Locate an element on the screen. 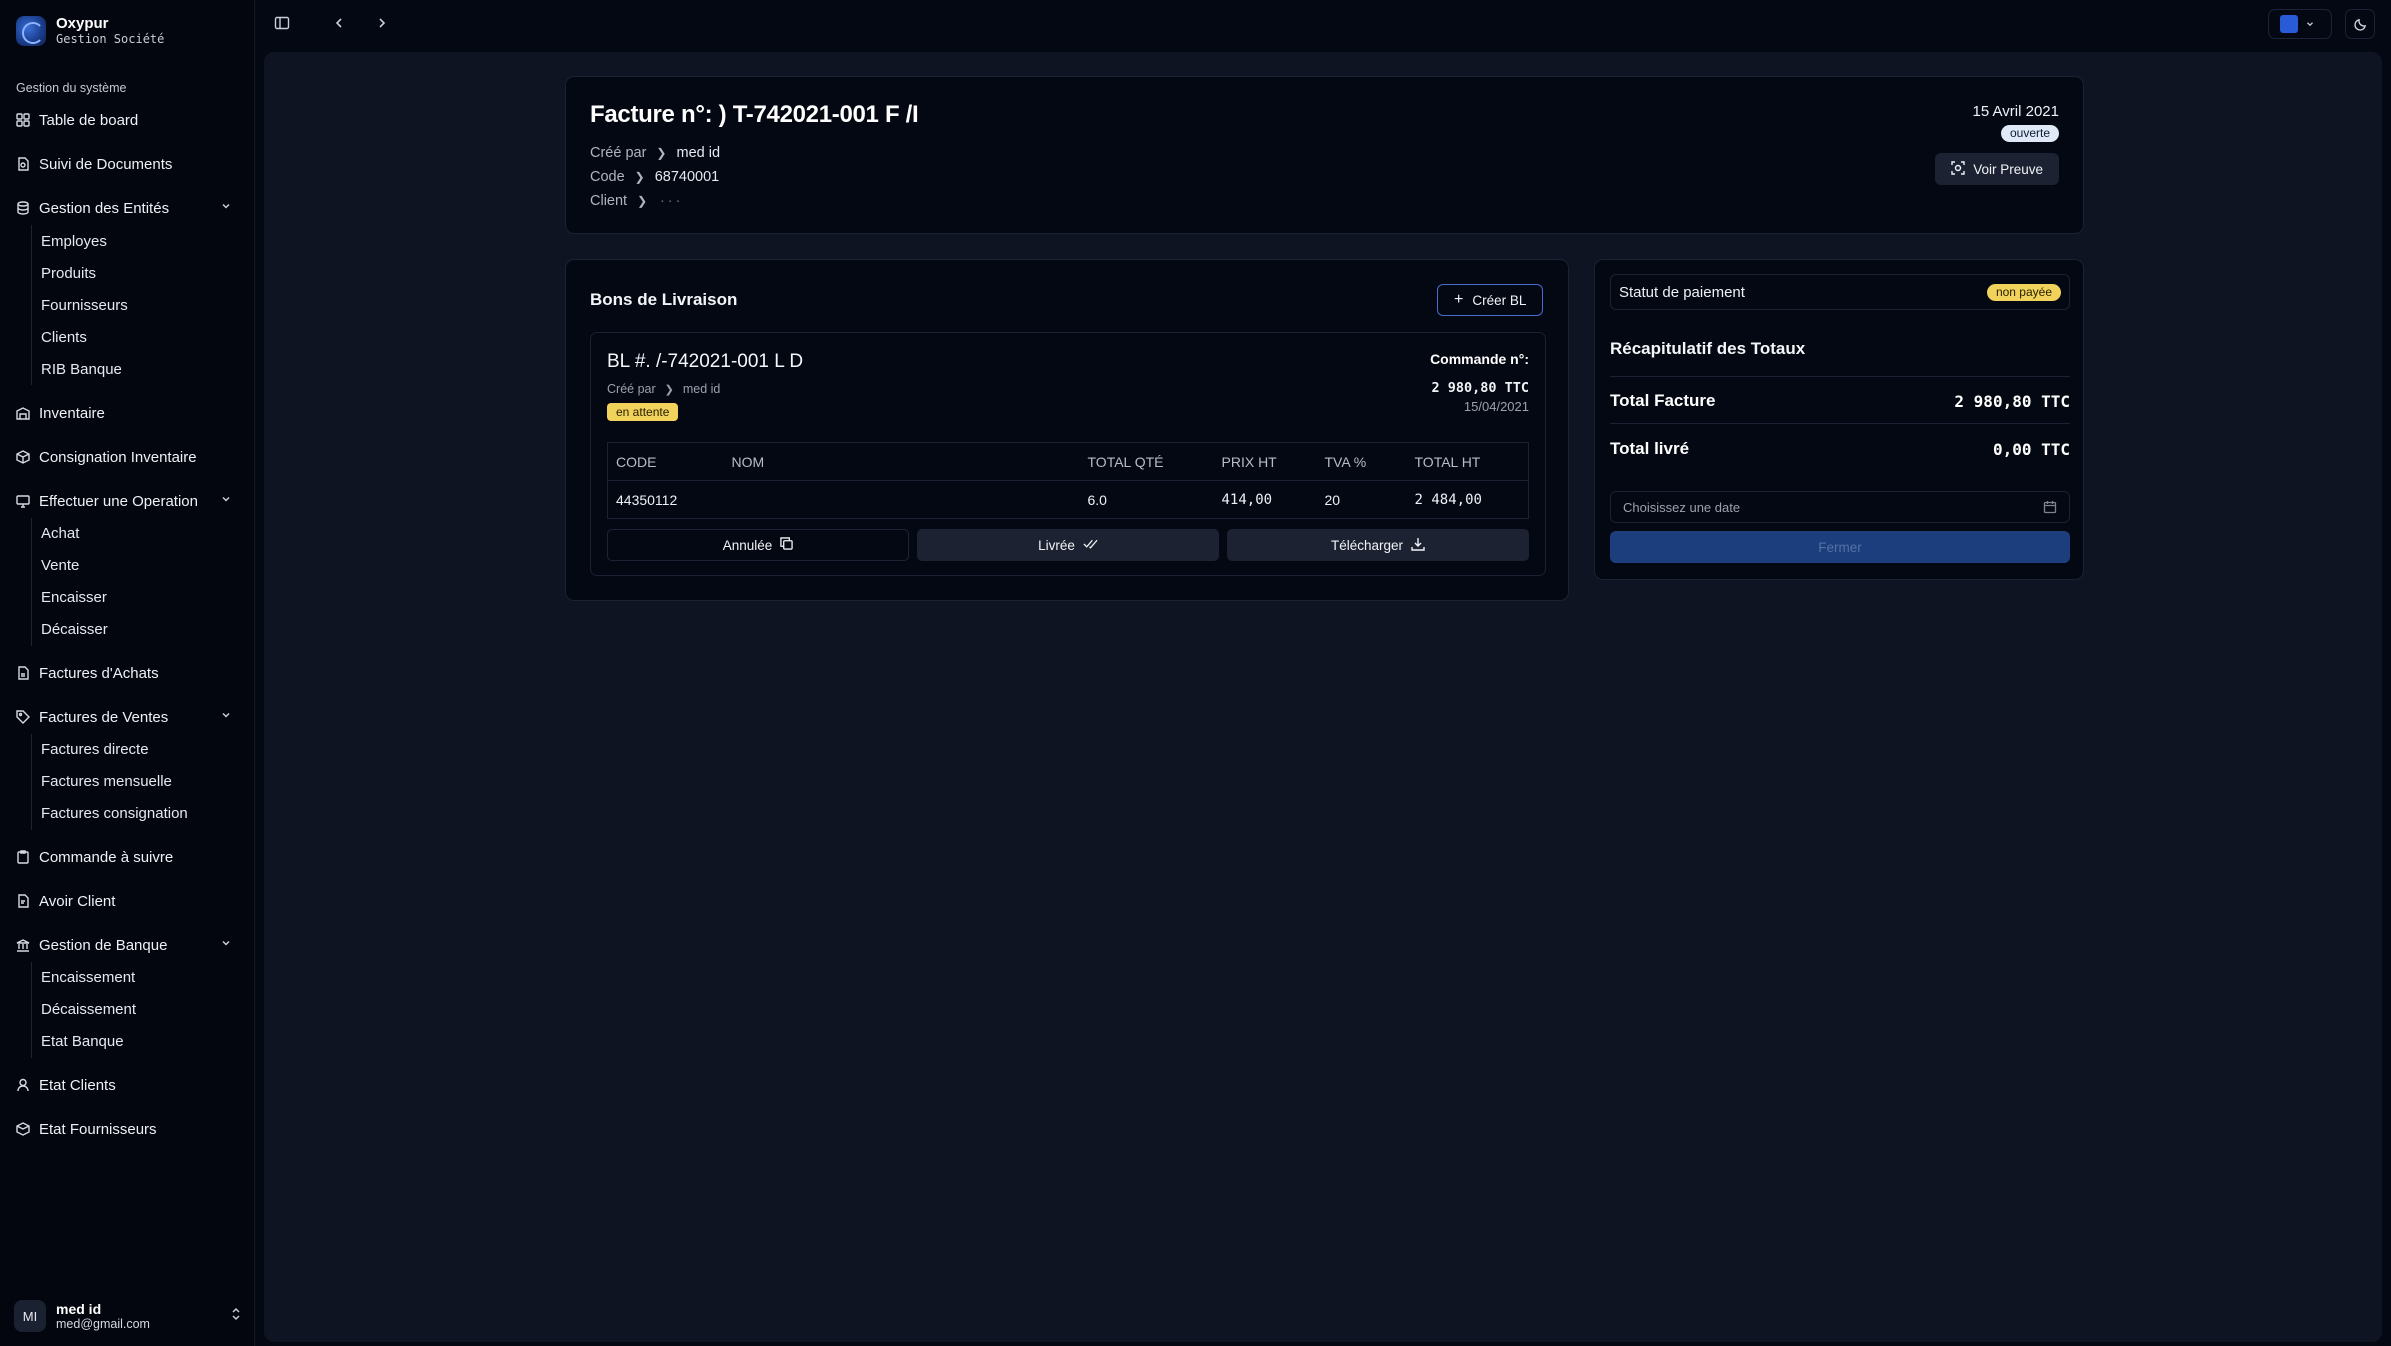 The width and height of the screenshot is (2391, 1346). sidebar-subitem-encaissement: Encaissement is located at coordinates (141, 977).